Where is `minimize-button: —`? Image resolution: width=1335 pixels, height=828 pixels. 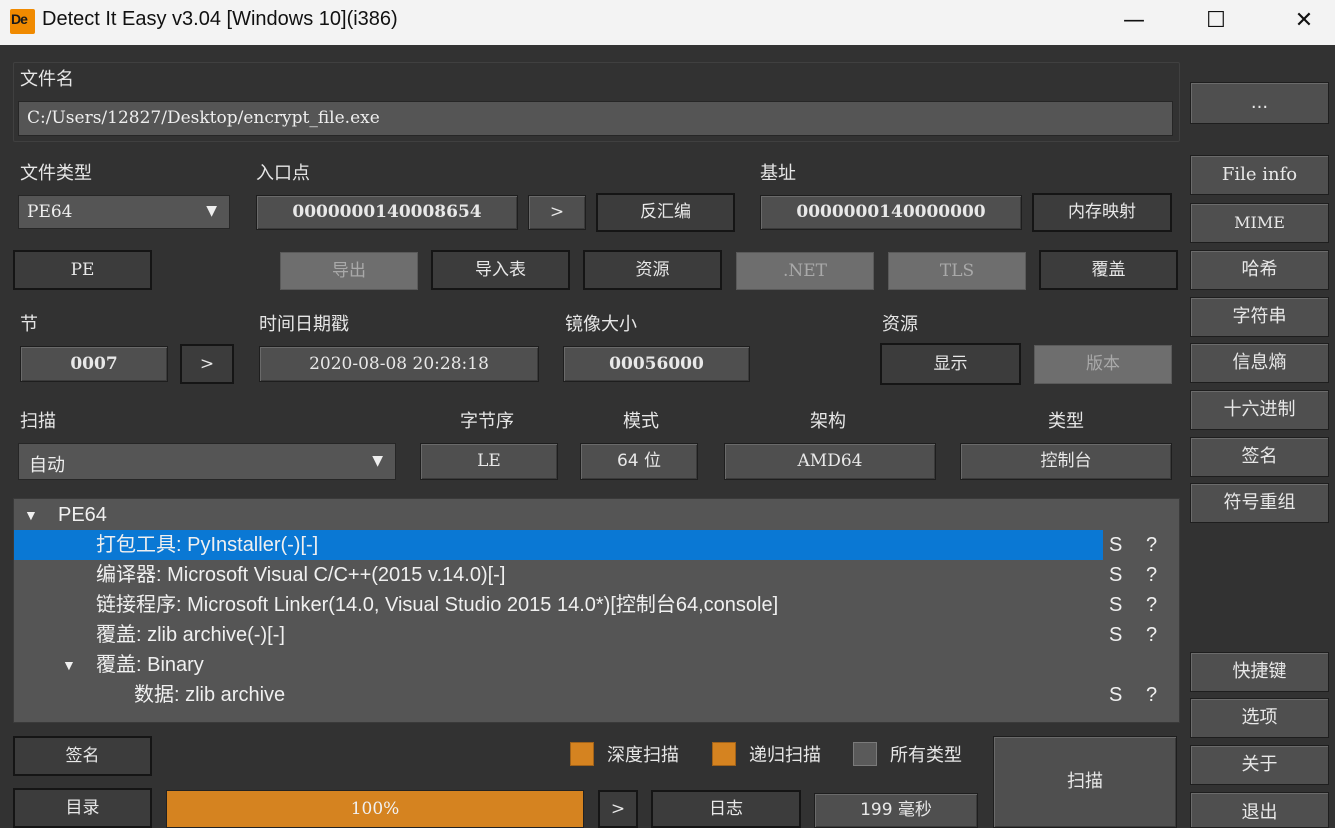 minimize-button: — is located at coordinates (1134, 21).